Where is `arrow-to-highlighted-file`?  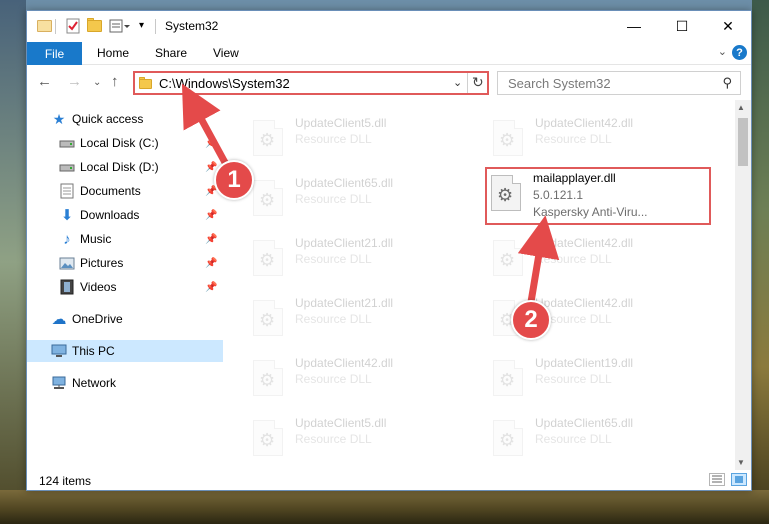 arrow-to-highlighted-file is located at coordinates (538, 259).